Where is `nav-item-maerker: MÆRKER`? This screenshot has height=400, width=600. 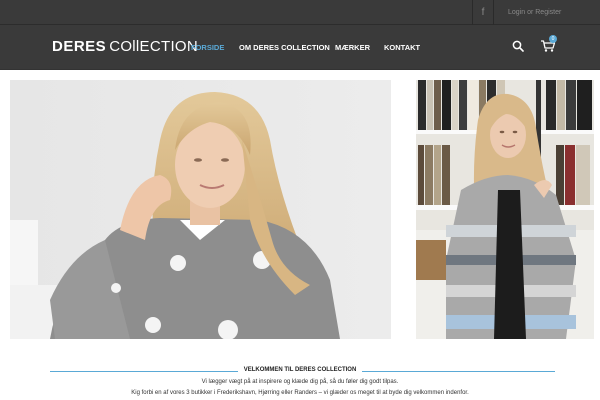
nav-item-maerker: MÆRKER is located at coordinates (352, 47).